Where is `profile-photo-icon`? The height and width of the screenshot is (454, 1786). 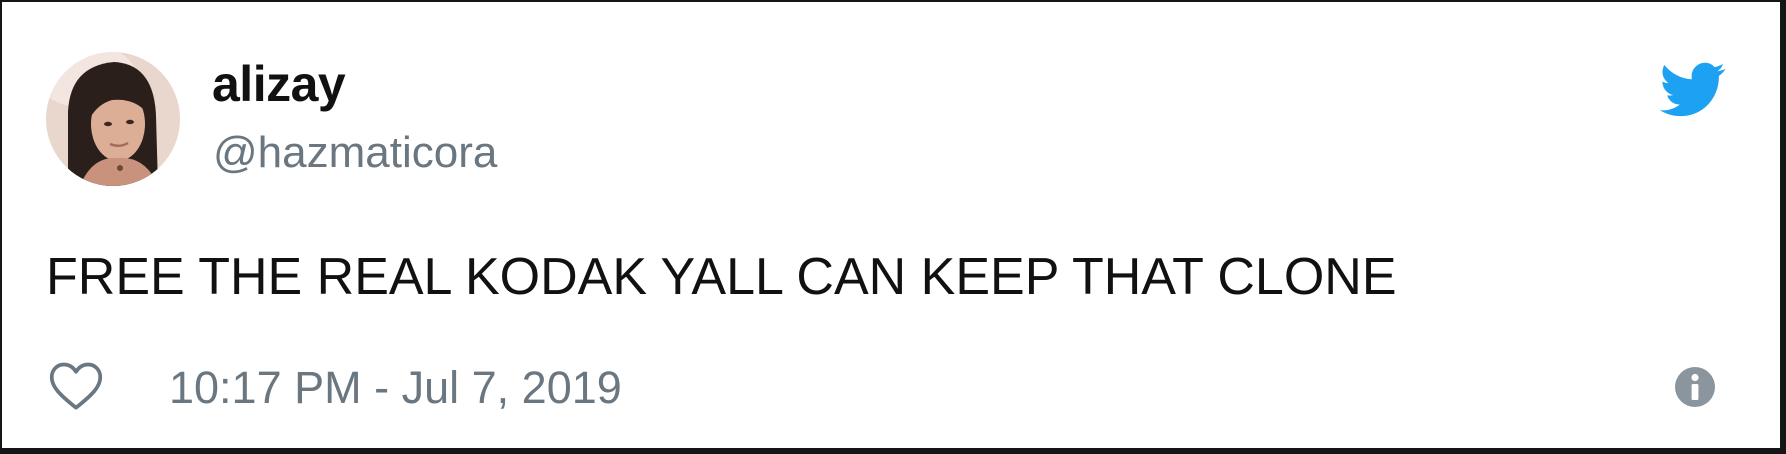
profile-photo-icon is located at coordinates (113, 119).